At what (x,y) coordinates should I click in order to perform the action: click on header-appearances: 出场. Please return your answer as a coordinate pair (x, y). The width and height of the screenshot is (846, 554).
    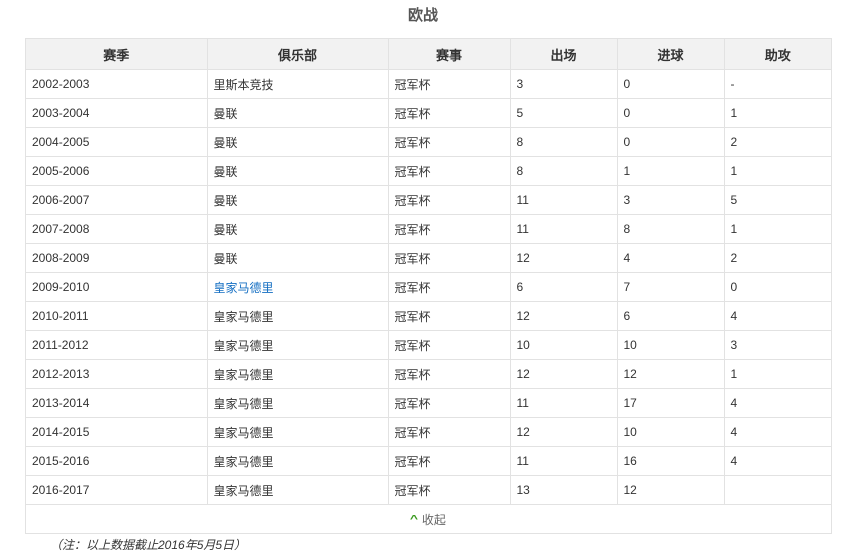
    Looking at the image, I should click on (564, 54).